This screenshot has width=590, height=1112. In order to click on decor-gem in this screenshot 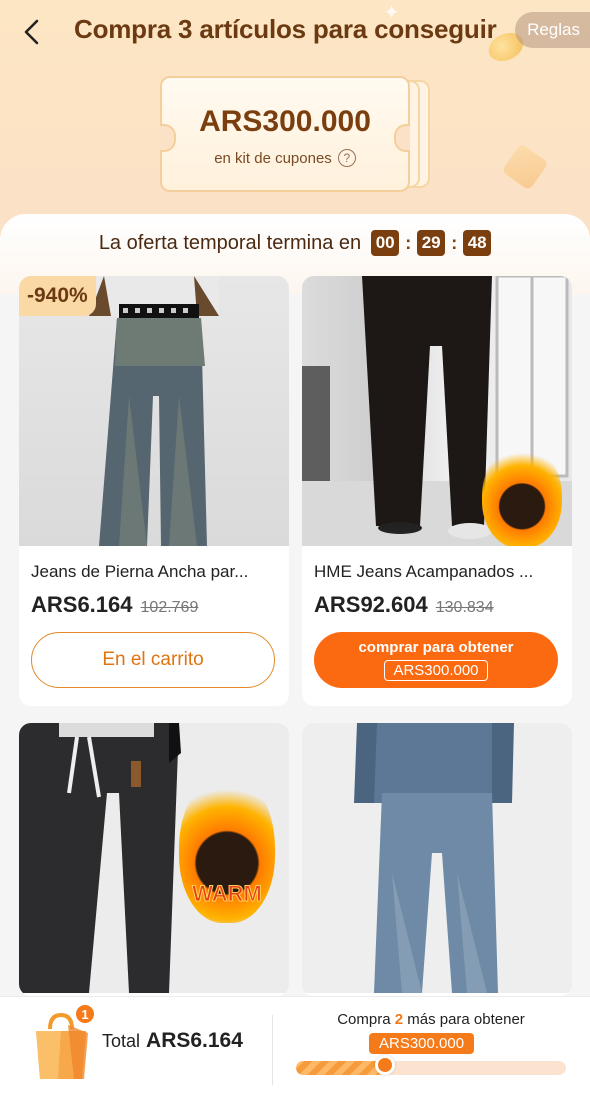, I will do `click(525, 167)`.